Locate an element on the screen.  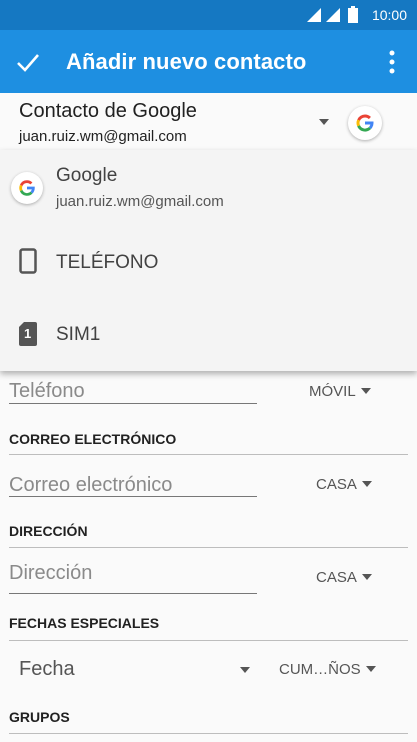
dropdown-option-phone: TELÉFONO is located at coordinates (208, 265).